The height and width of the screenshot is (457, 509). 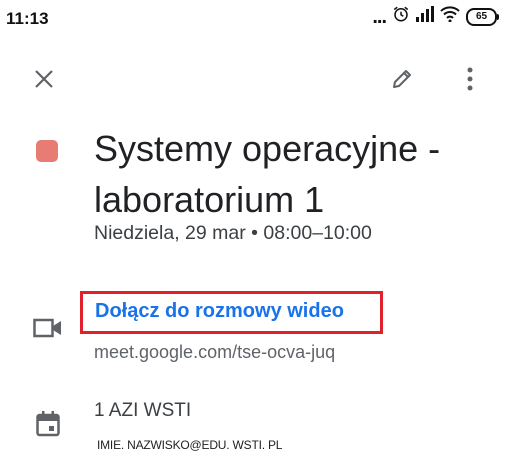 What do you see at coordinates (27, 18) in the screenshot?
I see `status-time: 11:13` at bounding box center [27, 18].